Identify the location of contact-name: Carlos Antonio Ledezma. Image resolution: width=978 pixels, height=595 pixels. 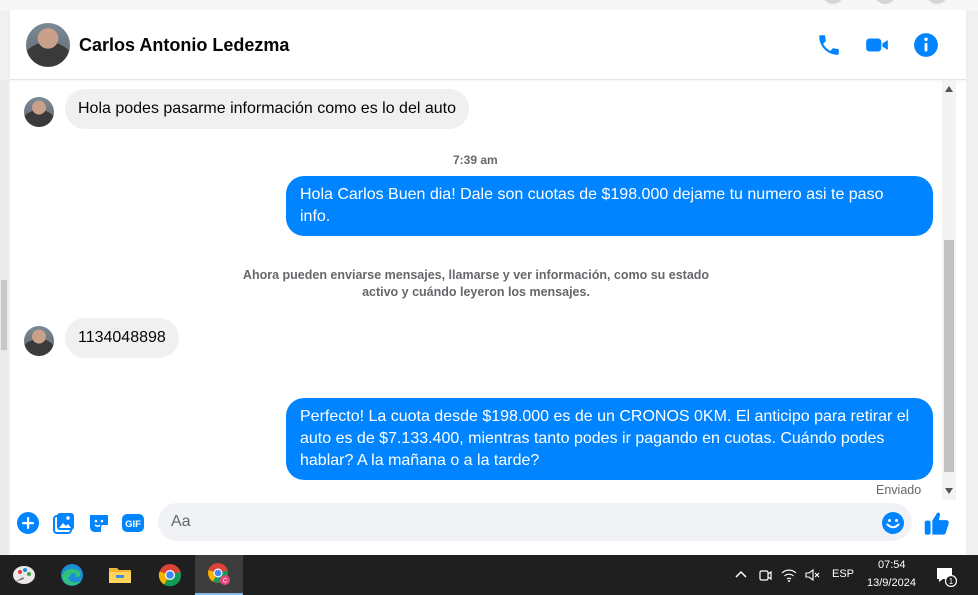
(184, 45).